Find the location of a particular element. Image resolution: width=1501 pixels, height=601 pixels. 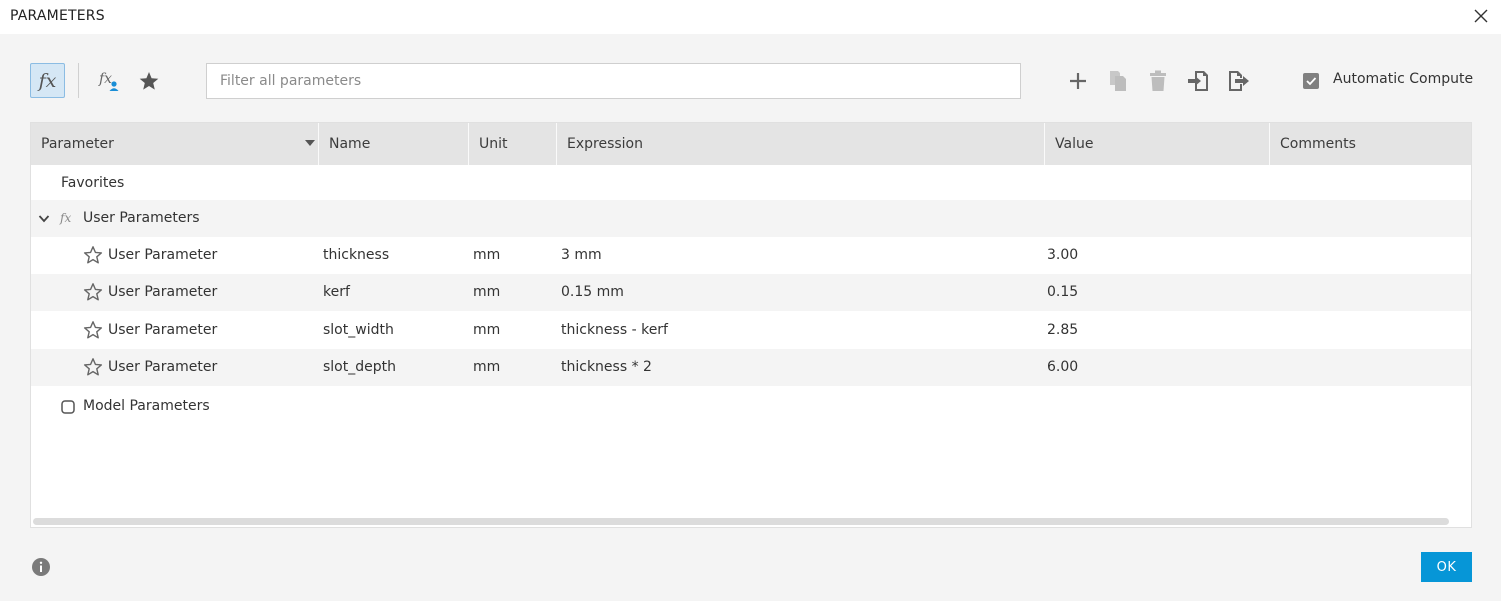

title-bar: PARAMETERS is located at coordinates (750, 17).